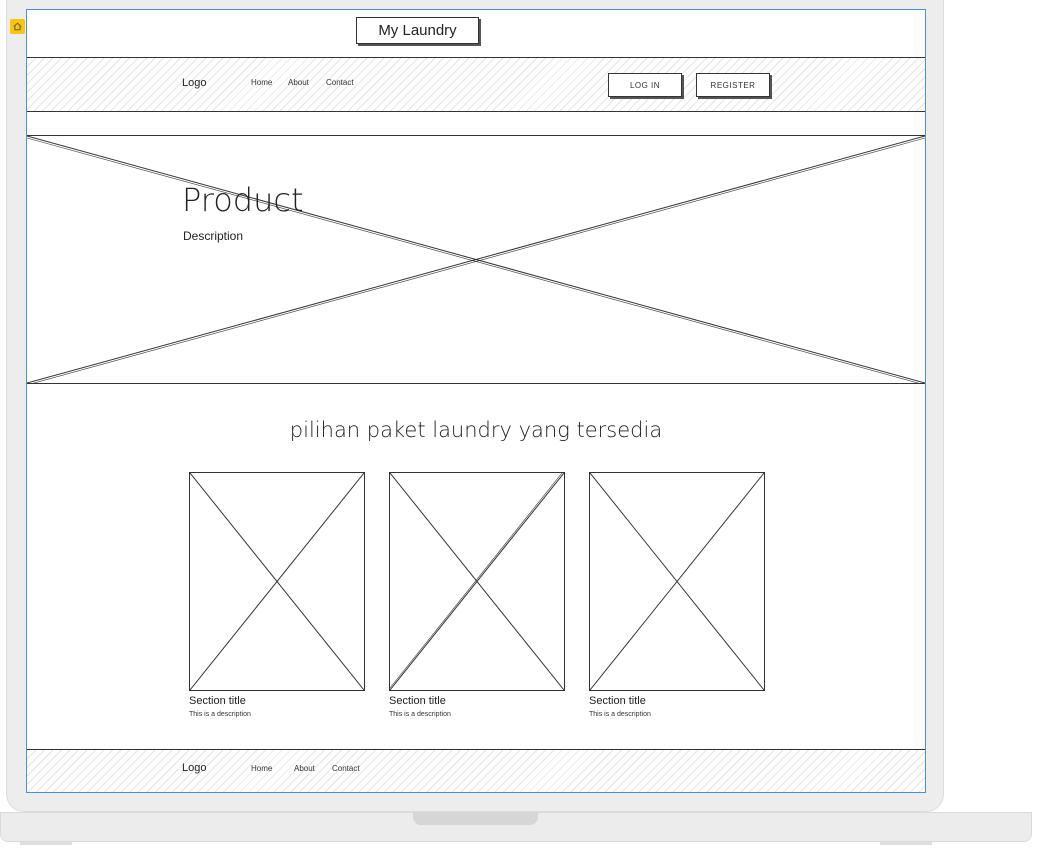  Describe the element at coordinates (194, 768) in the screenshot. I see `footer-logo: Logo` at that location.